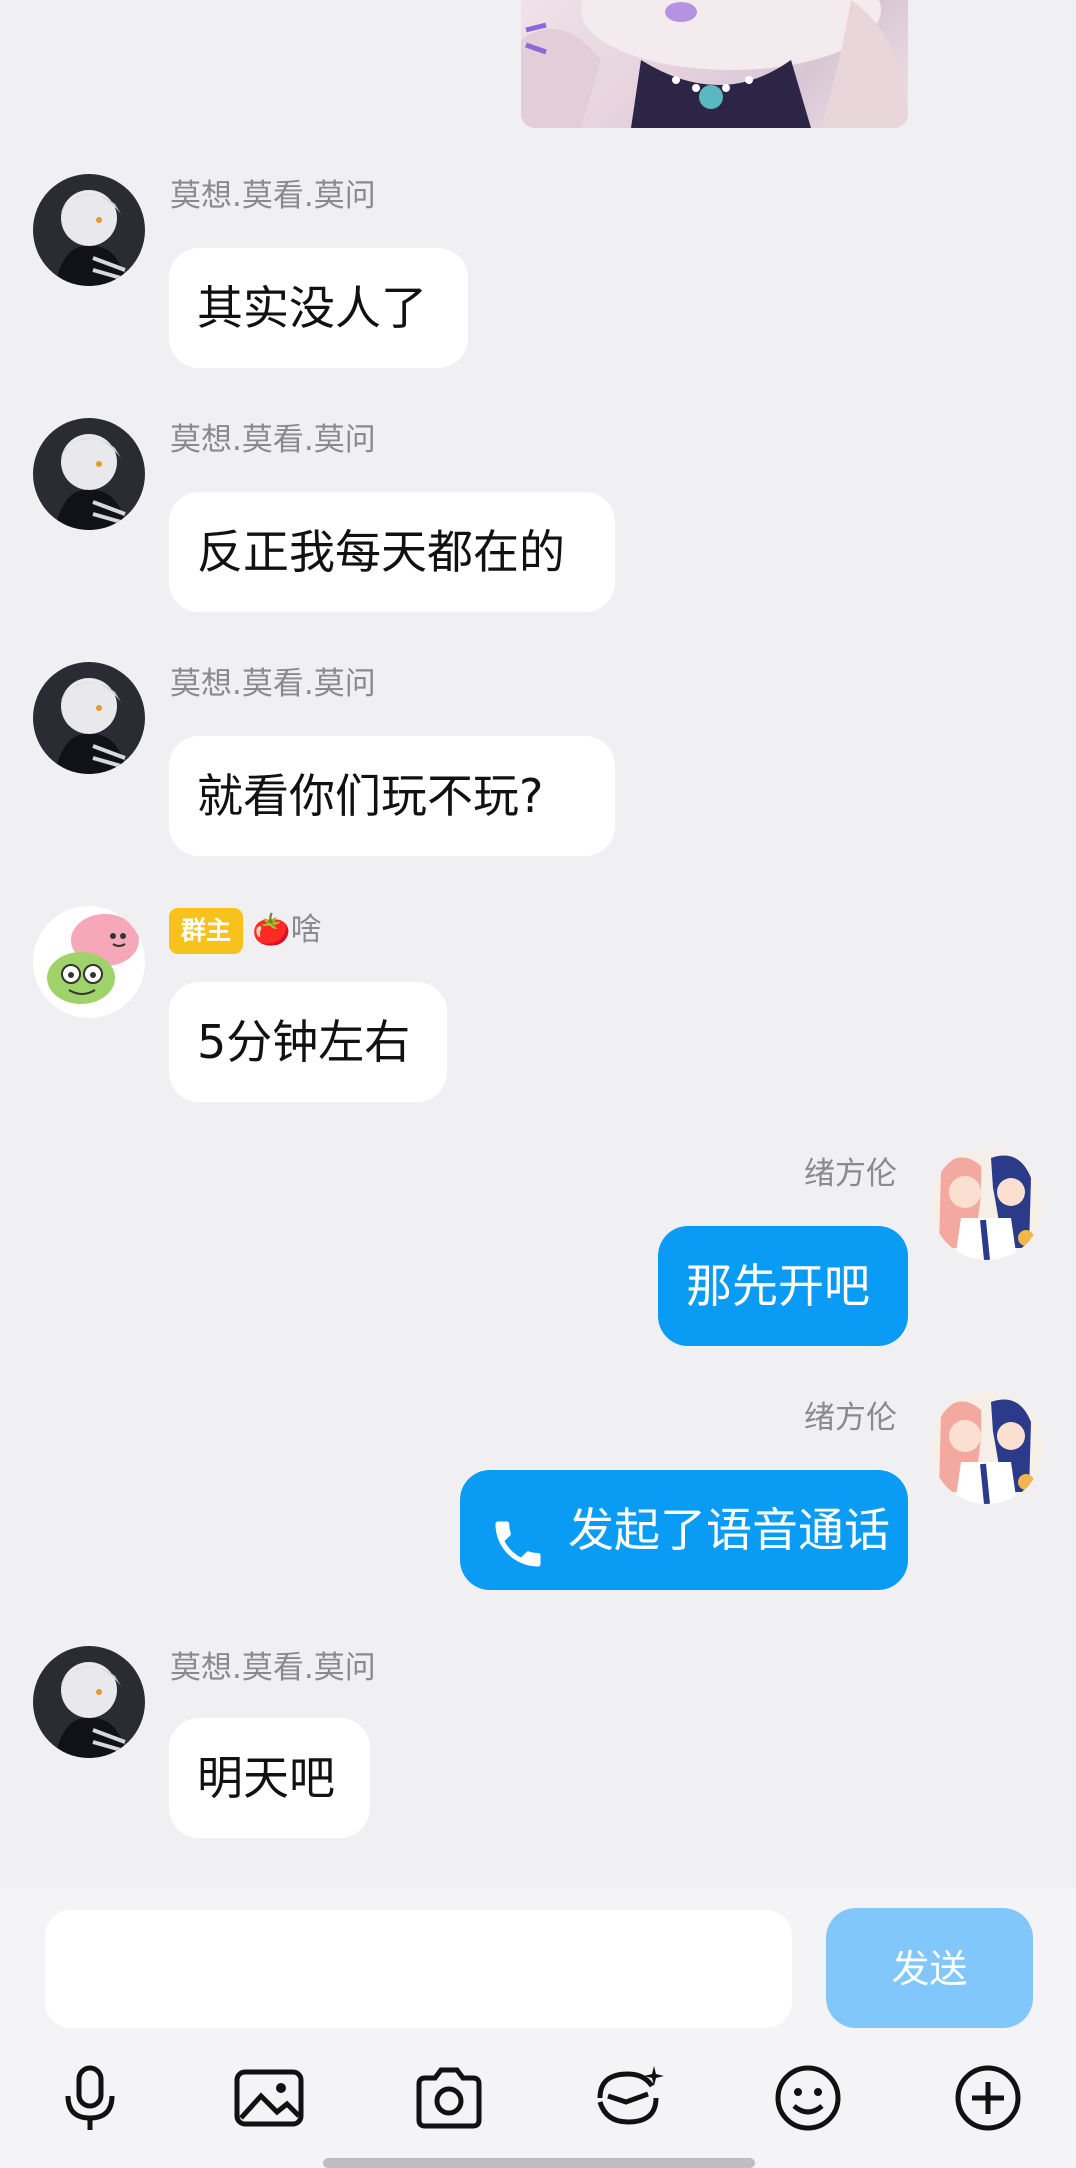  I want to click on message-row: 莫想.莫看.莫问 其实没人了, so click(538, 275).